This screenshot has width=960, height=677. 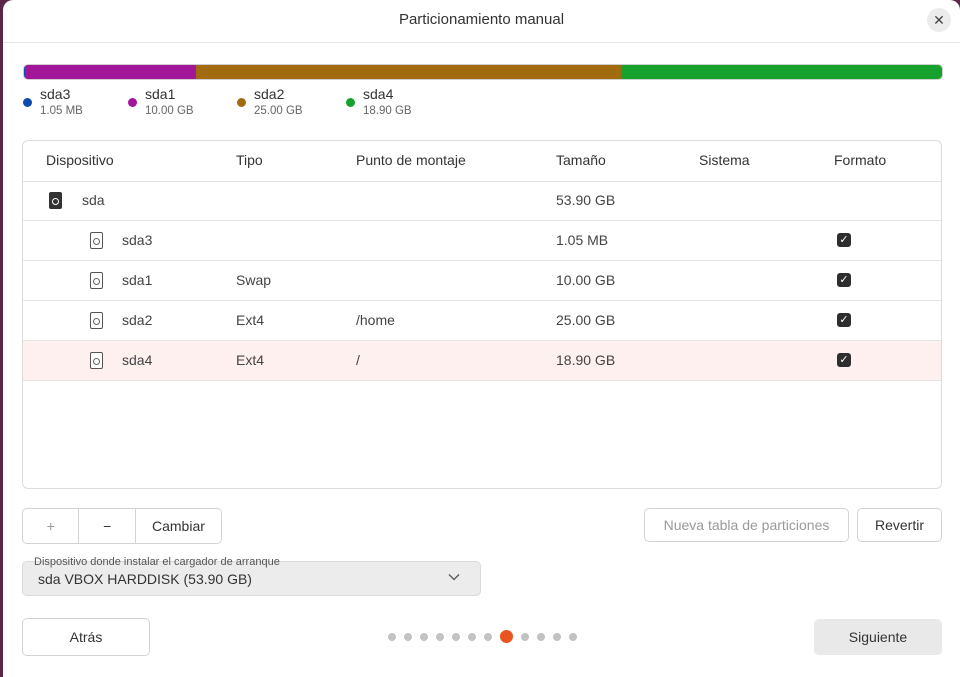 I want to click on add-partition-button: +, so click(x=50, y=526).